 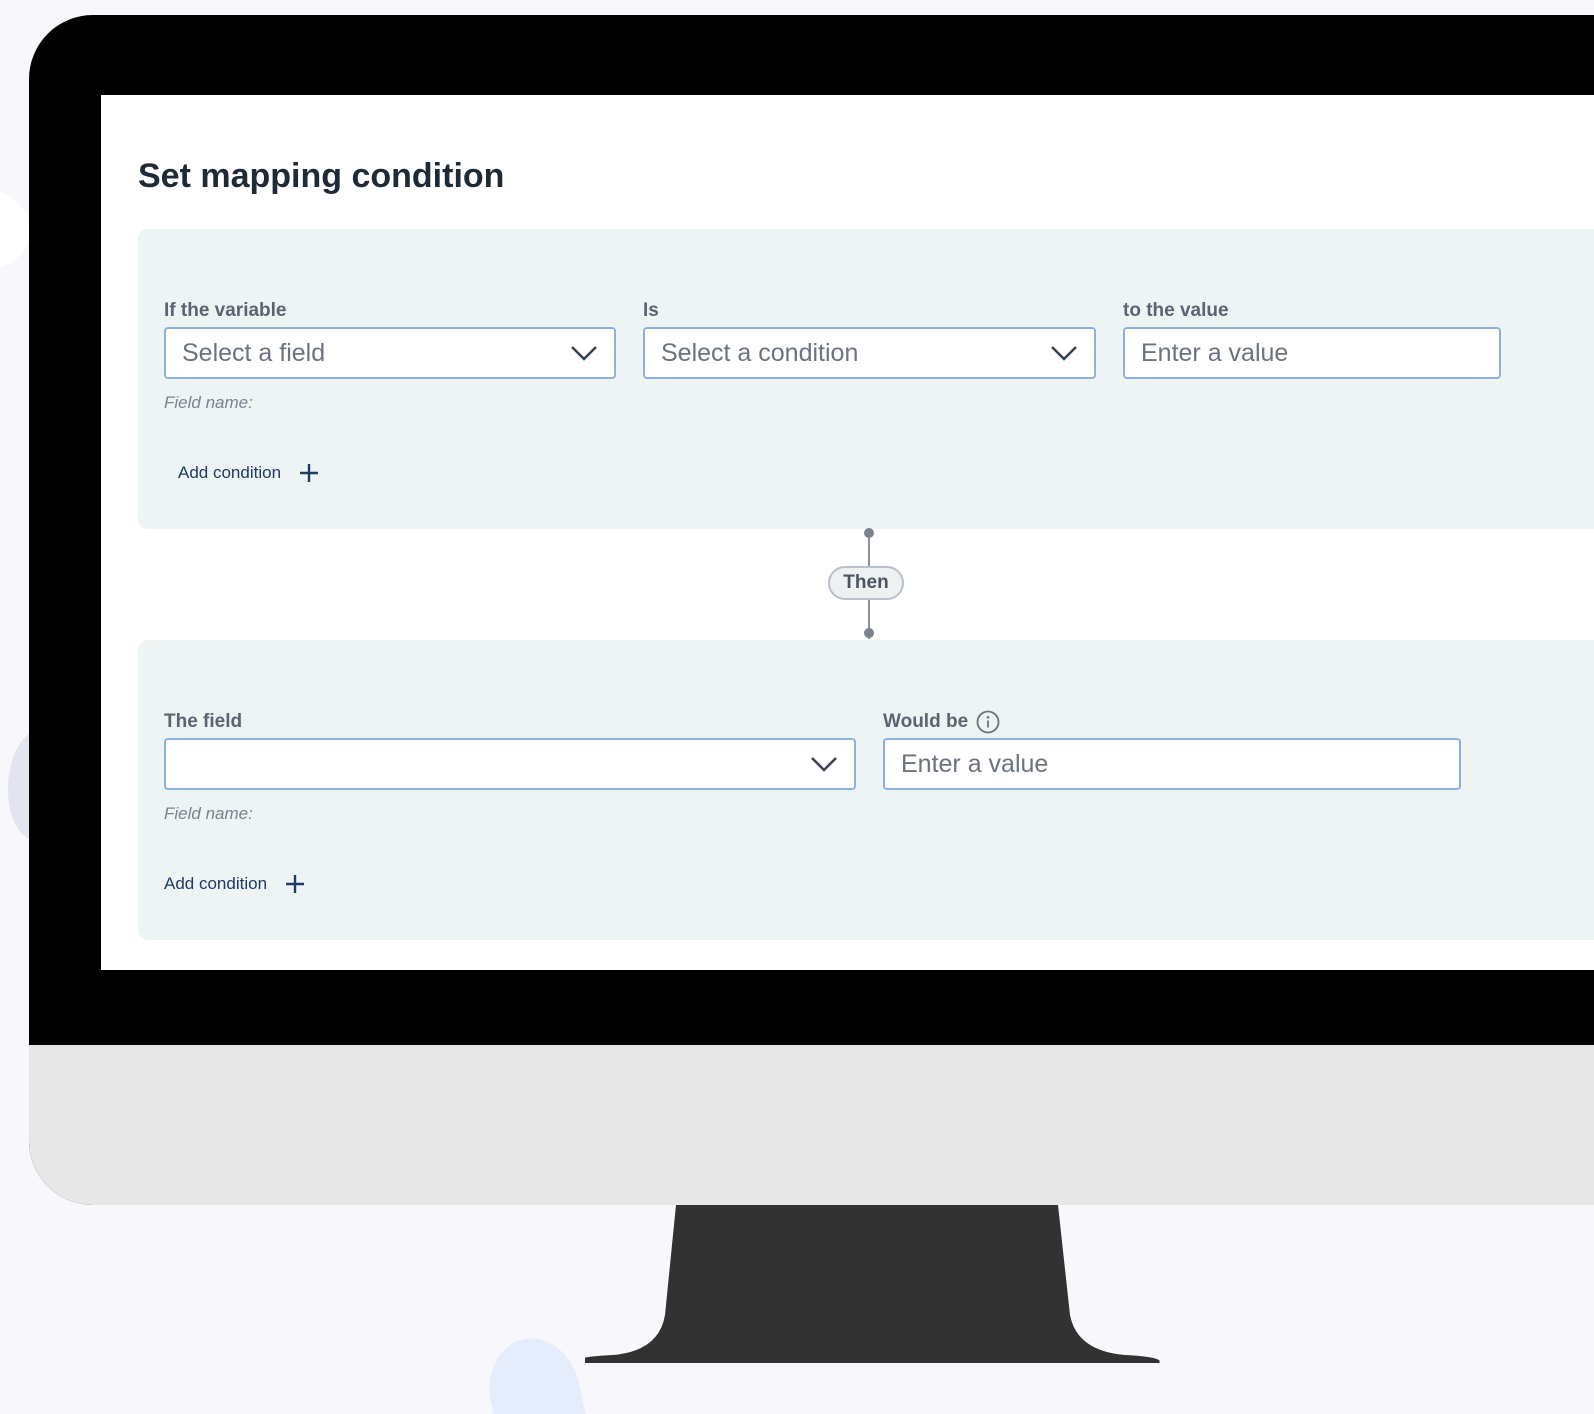 What do you see at coordinates (975, 763) in the screenshot?
I see `would-be-input-placeholder: Enter a value` at bounding box center [975, 763].